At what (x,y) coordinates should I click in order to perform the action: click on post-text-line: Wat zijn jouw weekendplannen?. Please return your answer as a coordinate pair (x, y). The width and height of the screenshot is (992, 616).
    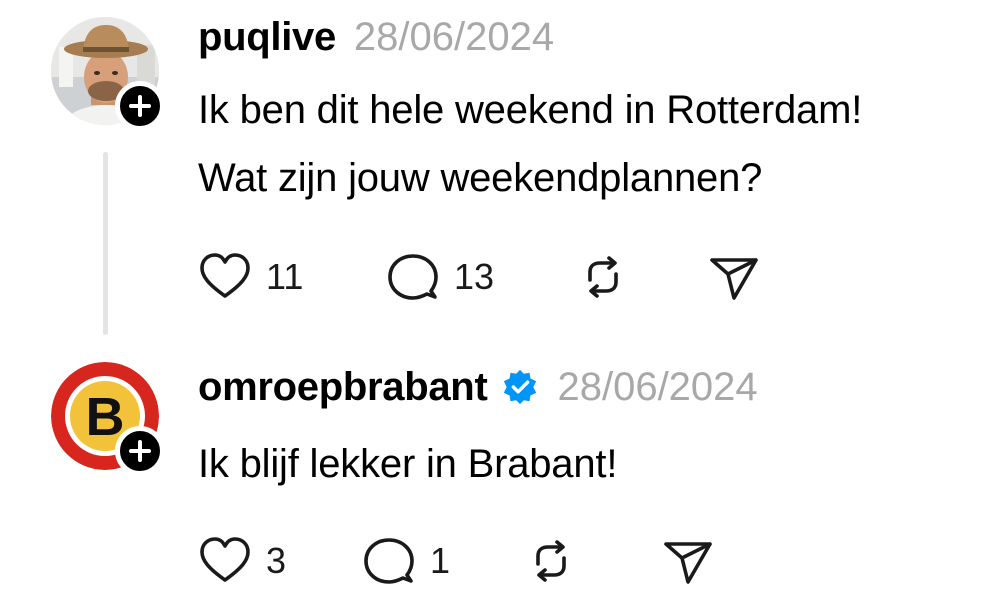
    Looking at the image, I should click on (480, 178).